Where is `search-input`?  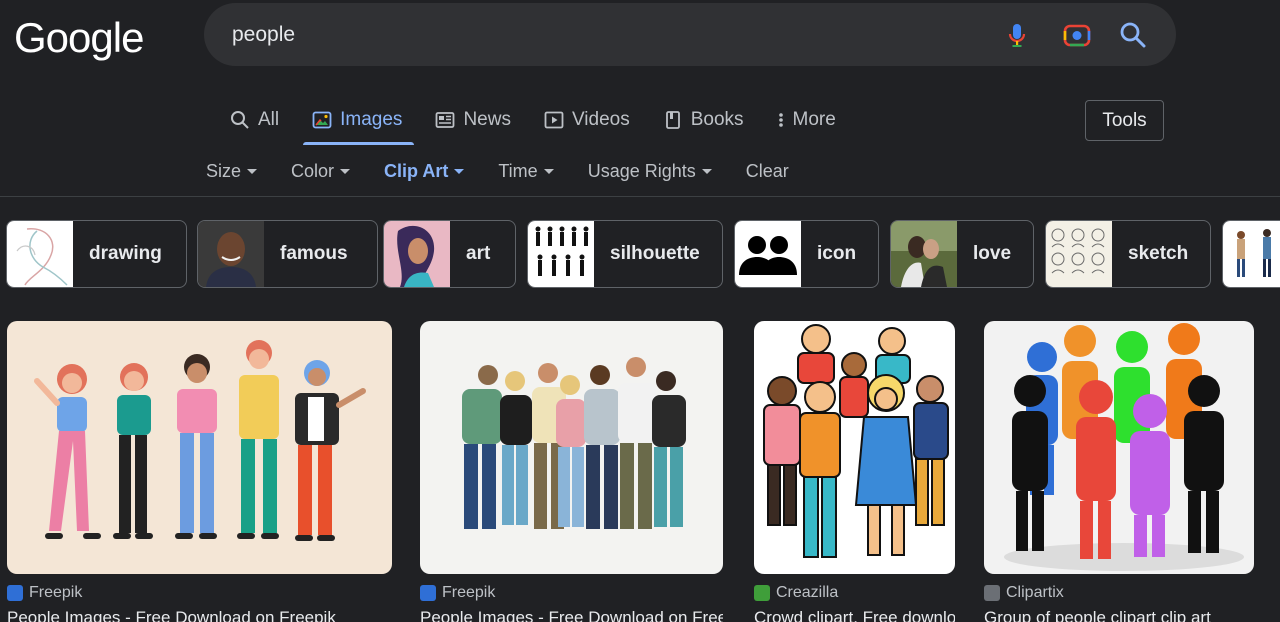
search-input is located at coordinates (582, 34).